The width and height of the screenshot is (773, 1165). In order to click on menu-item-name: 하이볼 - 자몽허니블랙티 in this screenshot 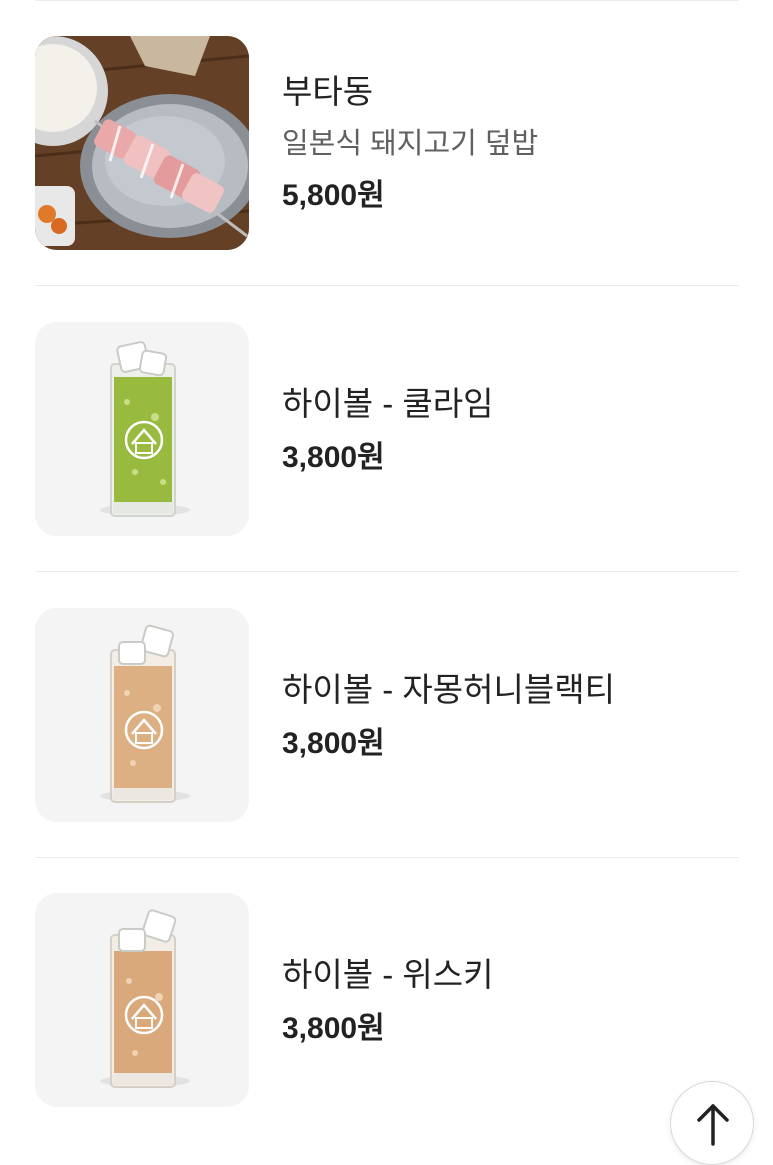, I will do `click(448, 689)`.